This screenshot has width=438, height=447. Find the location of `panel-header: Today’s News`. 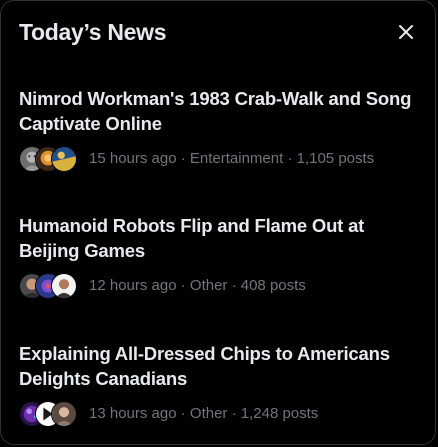

panel-header: Today’s News is located at coordinates (218, 32).